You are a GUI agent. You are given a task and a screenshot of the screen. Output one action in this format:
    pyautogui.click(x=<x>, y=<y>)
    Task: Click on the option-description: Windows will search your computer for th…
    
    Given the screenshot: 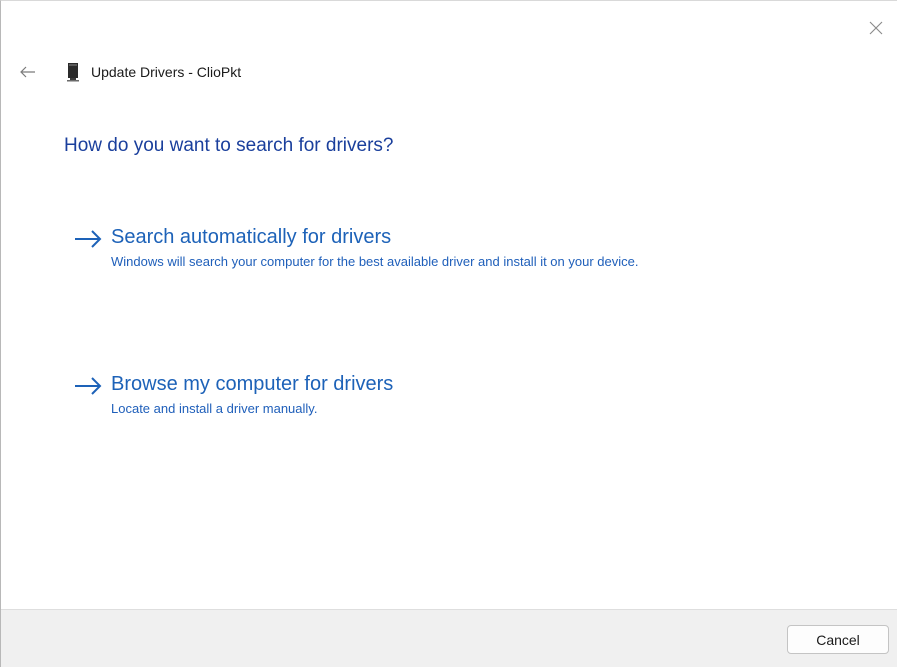 What is the action you would take?
    pyautogui.click(x=375, y=261)
    